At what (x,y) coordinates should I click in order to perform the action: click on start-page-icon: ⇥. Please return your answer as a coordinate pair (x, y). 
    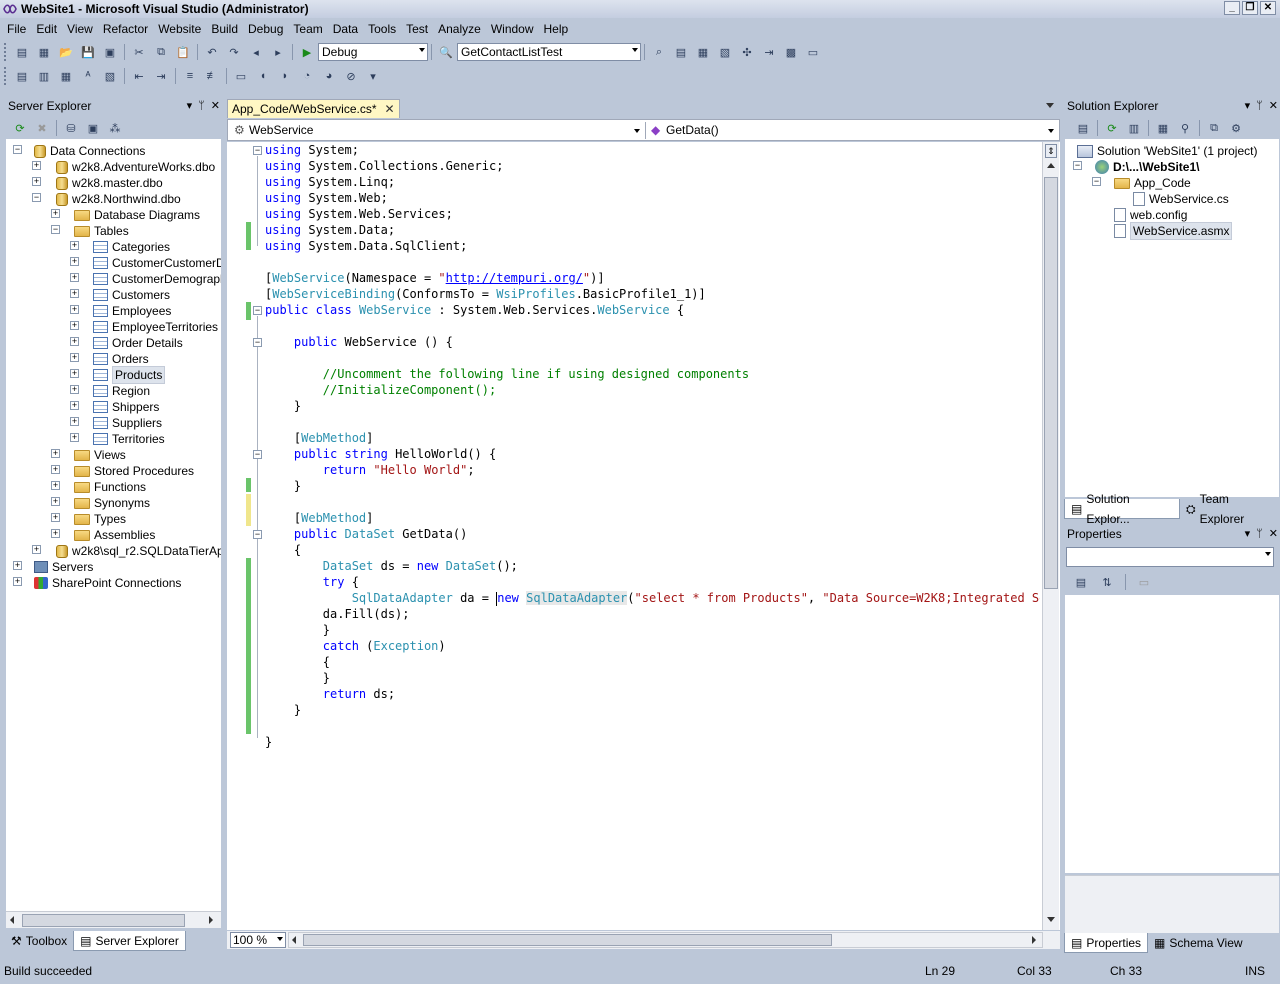
    Looking at the image, I should click on (769, 52).